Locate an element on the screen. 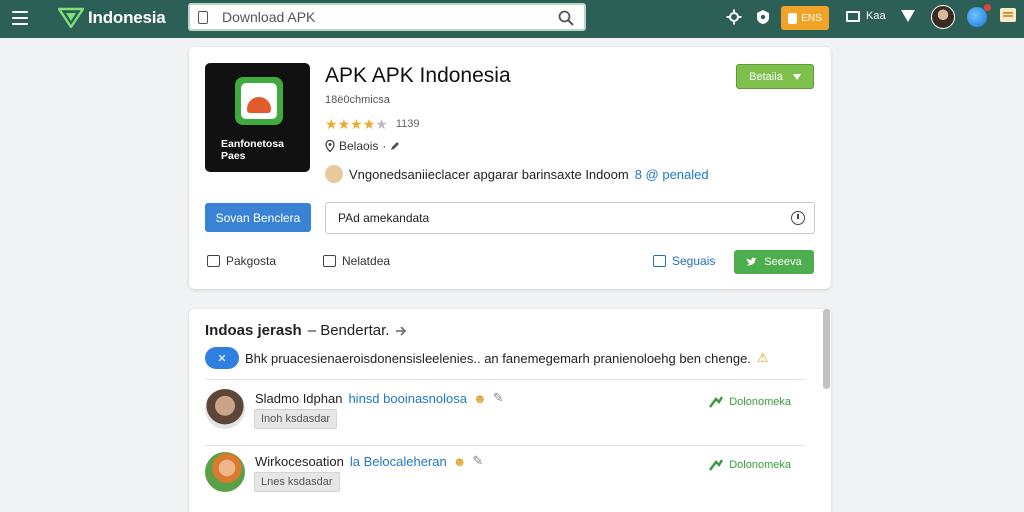 This screenshot has height=512, width=1024. language-selector: Kaa is located at coordinates (866, 16).